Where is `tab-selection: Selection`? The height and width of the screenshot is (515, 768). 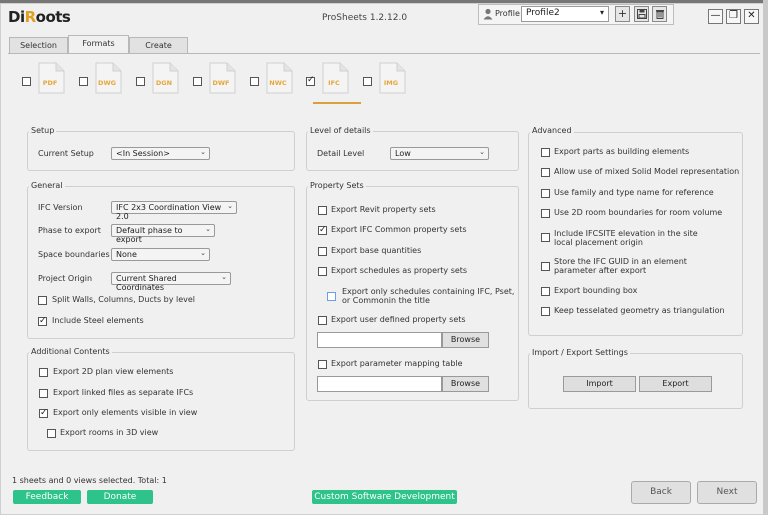
tab-selection: Selection is located at coordinates (38, 45).